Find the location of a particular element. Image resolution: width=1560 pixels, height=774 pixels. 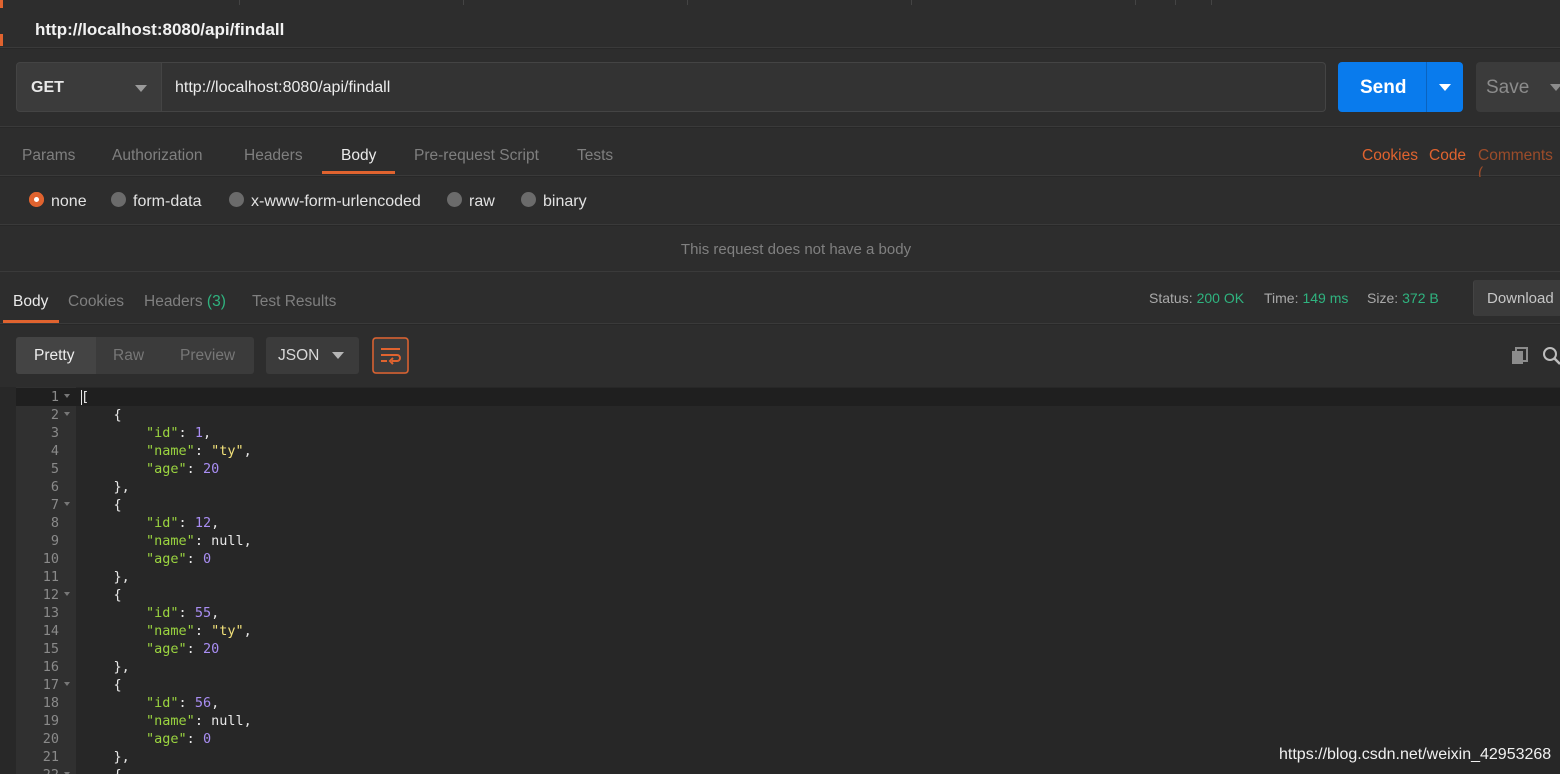

tab-params: Params is located at coordinates (48, 156).